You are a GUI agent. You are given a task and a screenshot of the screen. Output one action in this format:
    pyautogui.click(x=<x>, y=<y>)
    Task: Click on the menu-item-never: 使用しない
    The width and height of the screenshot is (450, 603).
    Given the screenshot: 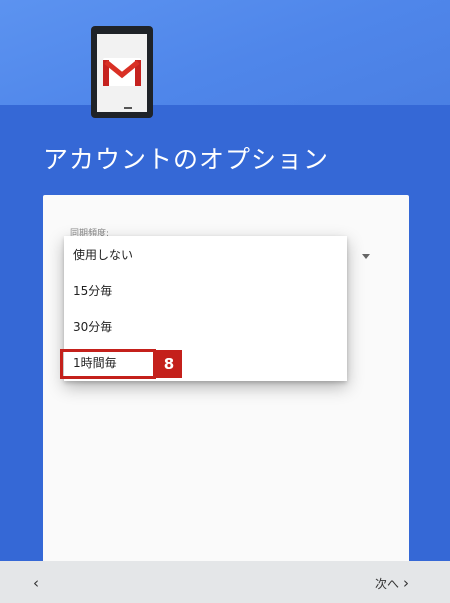 What is the action you would take?
    pyautogui.click(x=205, y=255)
    